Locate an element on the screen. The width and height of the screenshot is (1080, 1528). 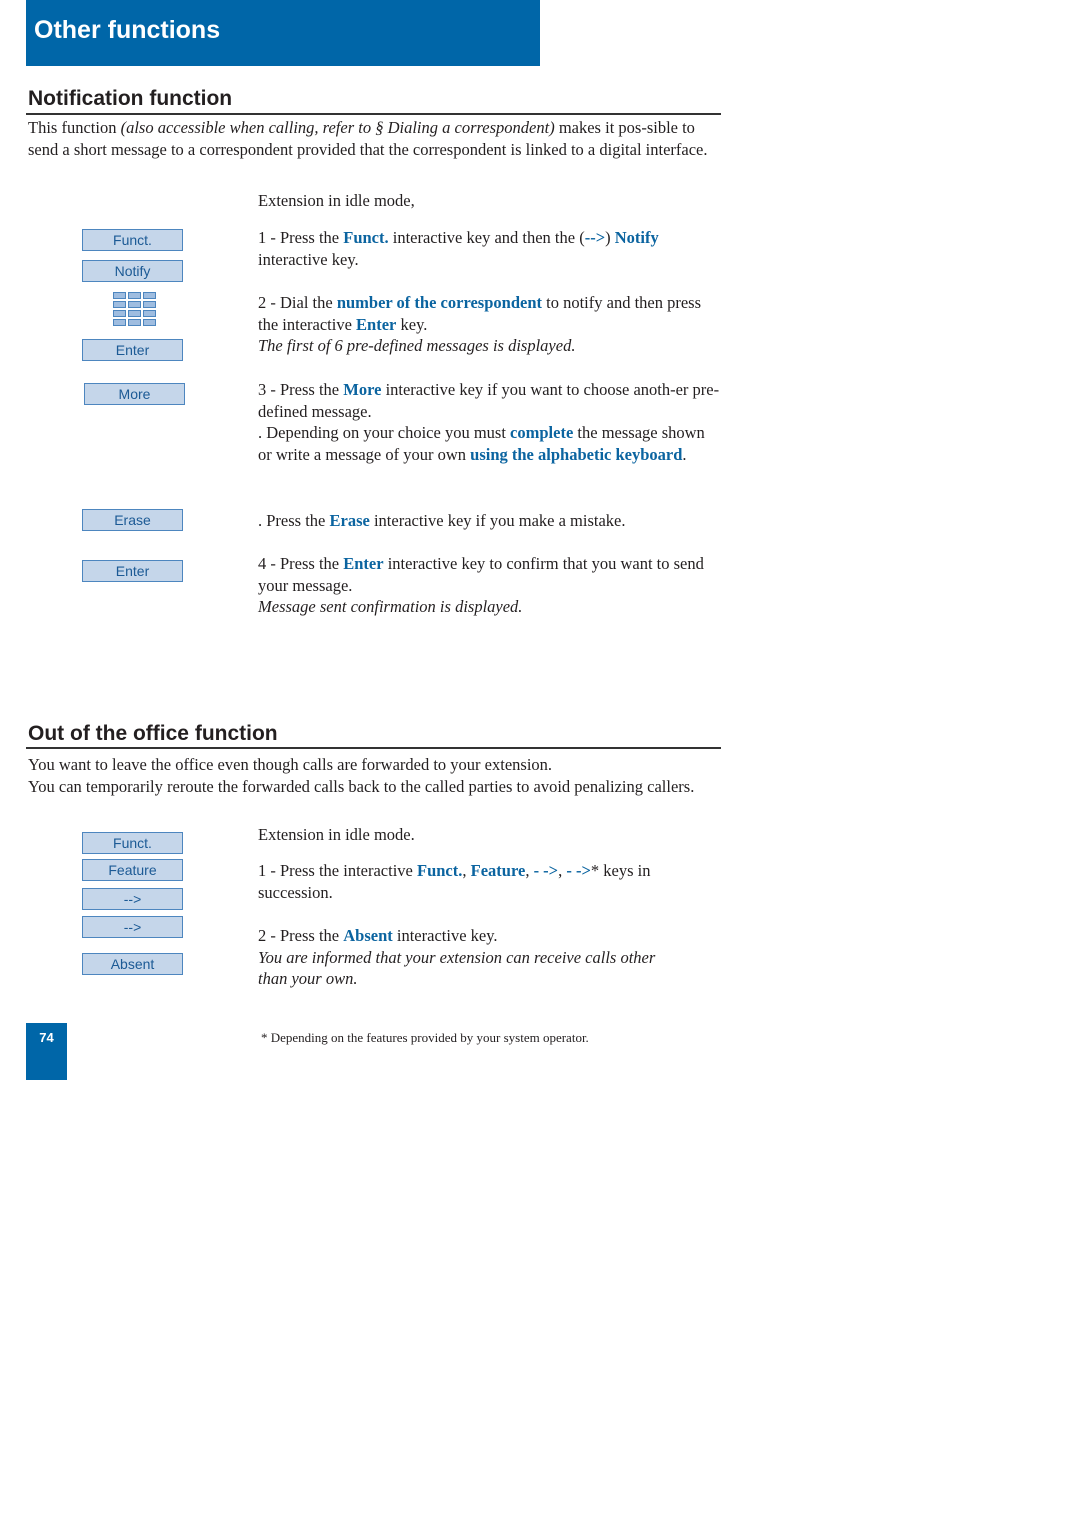
idle-mode-text: Extension in idle mode. is located at coordinates (336, 834).